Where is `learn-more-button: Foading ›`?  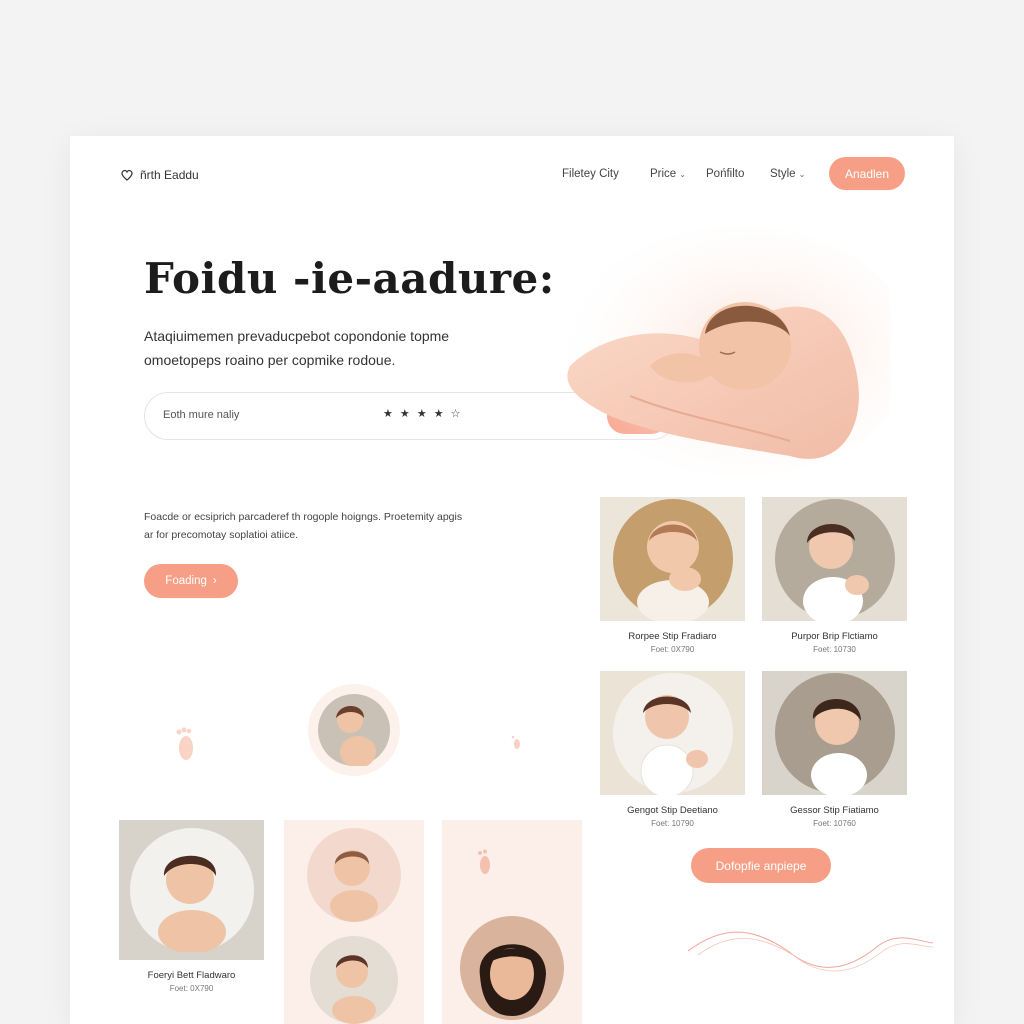 learn-more-button: Foading › is located at coordinates (191, 581).